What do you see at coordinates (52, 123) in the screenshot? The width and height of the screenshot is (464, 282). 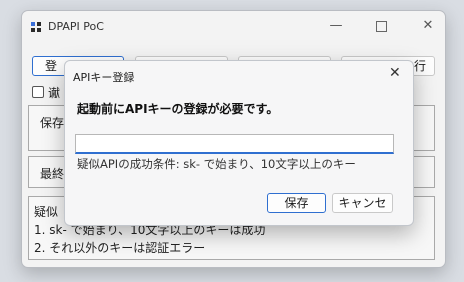 I see `save-group-label: 保存` at bounding box center [52, 123].